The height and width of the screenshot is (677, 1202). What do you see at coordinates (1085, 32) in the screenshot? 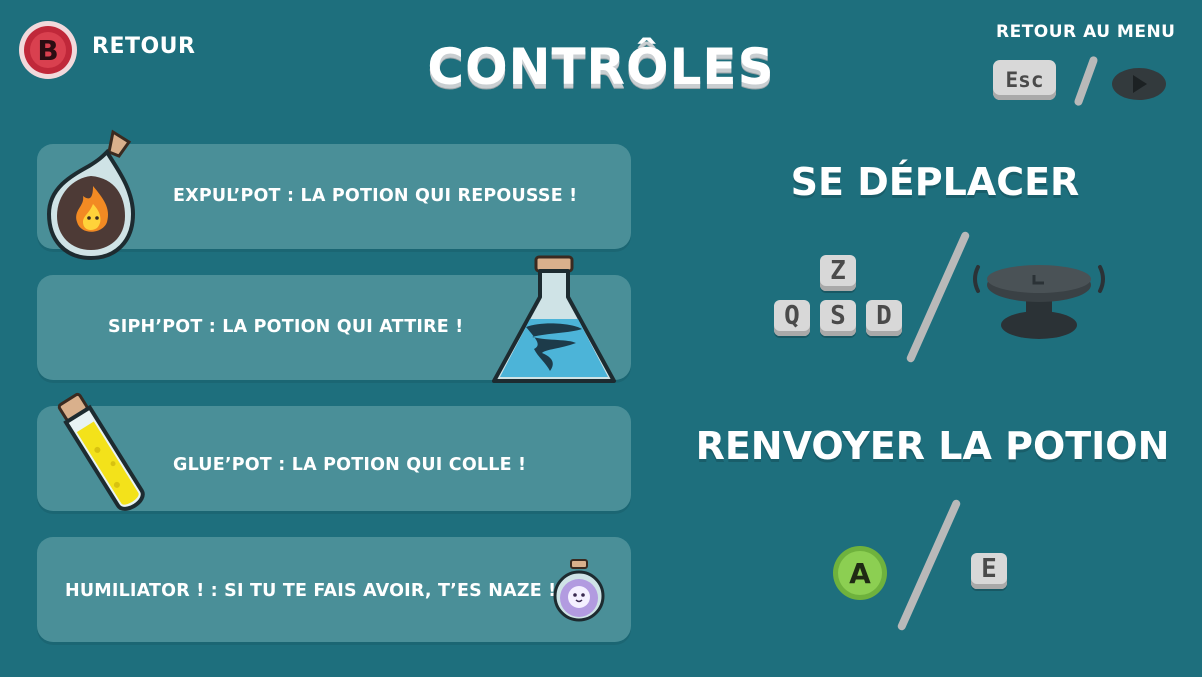
I see `menu-label: RETOUR AU MENU` at bounding box center [1085, 32].